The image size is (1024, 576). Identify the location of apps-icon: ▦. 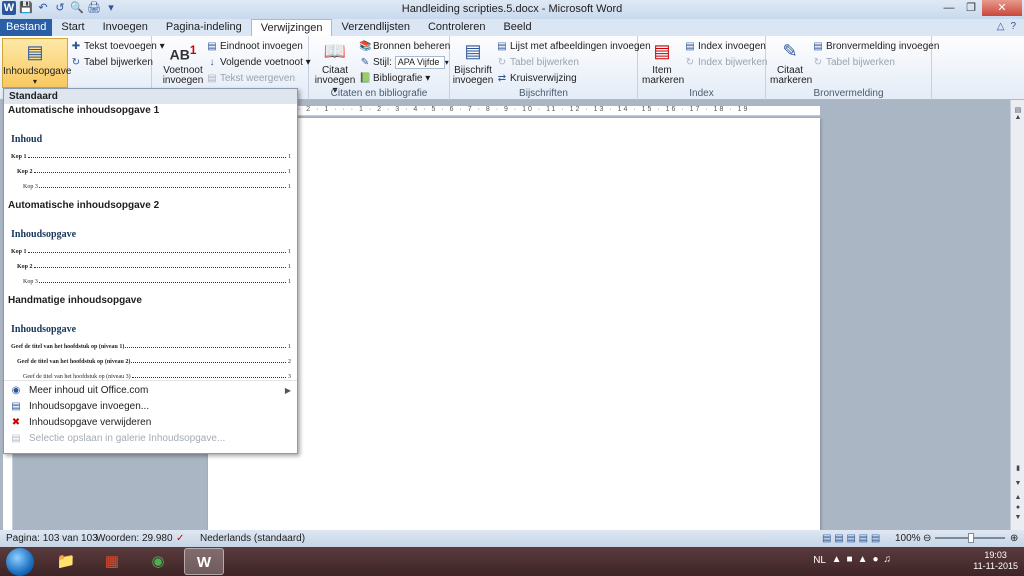
(112, 561).